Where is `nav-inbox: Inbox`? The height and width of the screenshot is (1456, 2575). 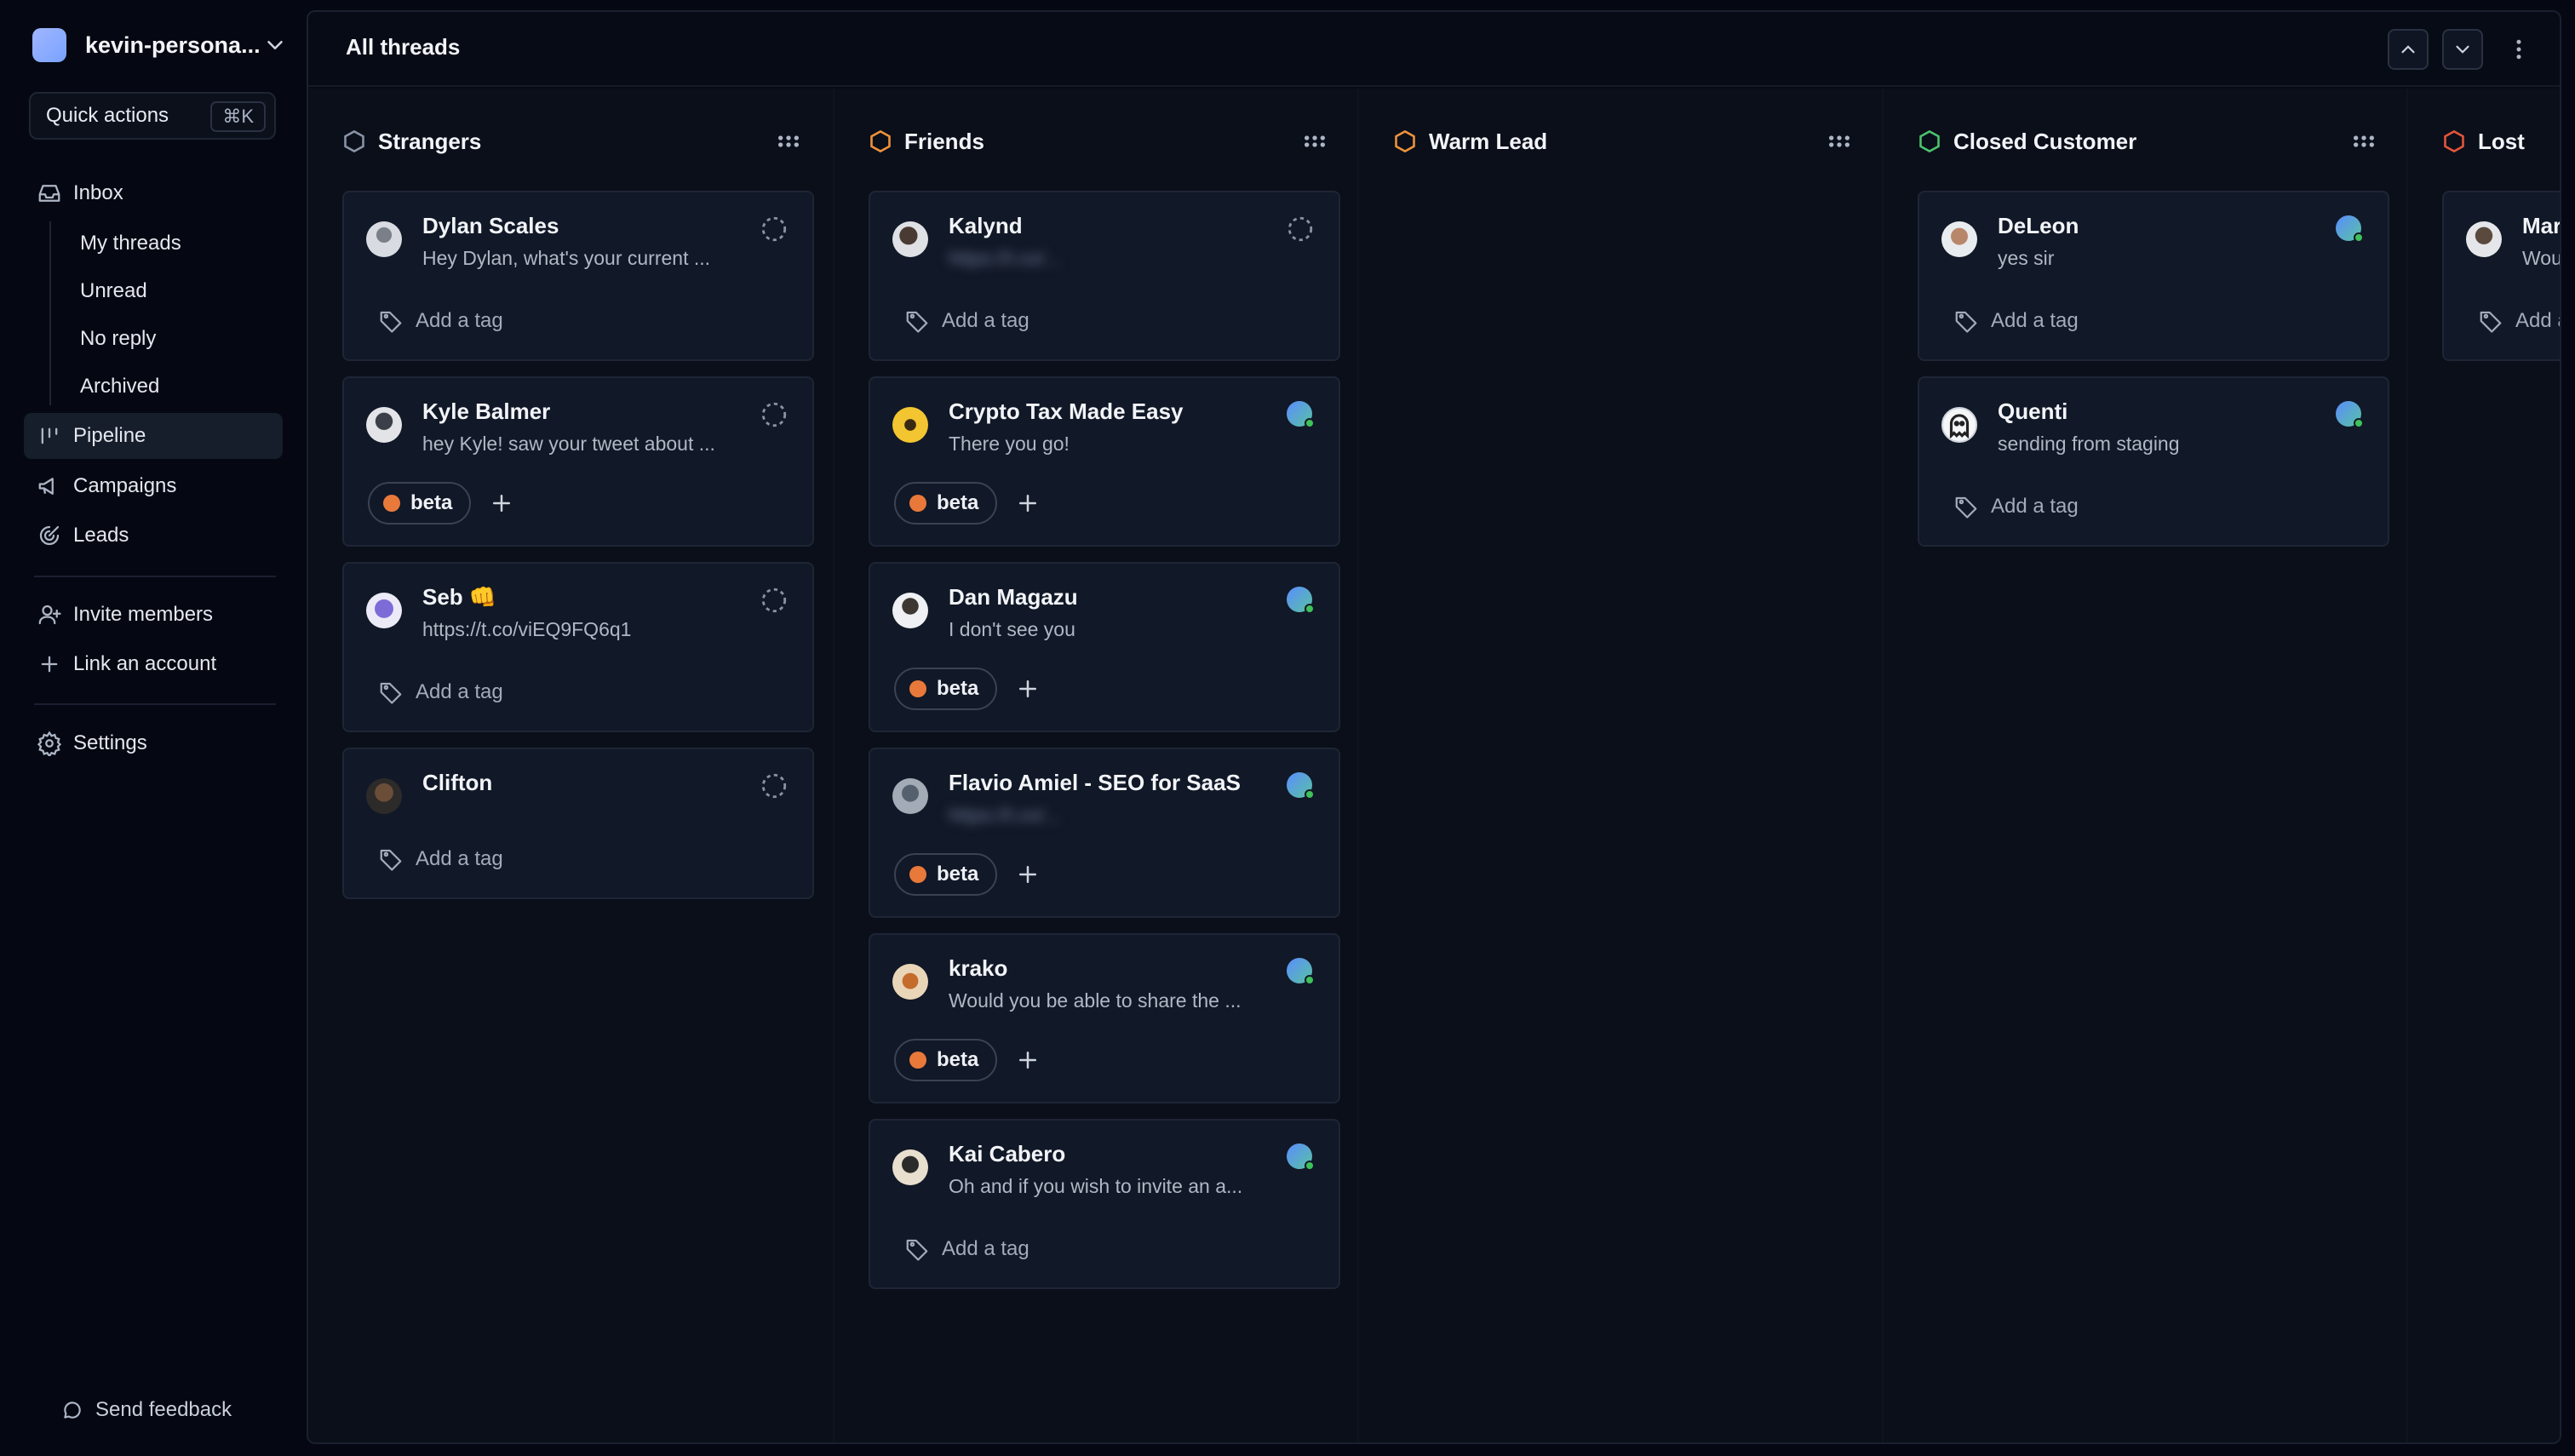 nav-inbox: Inbox is located at coordinates (153, 193).